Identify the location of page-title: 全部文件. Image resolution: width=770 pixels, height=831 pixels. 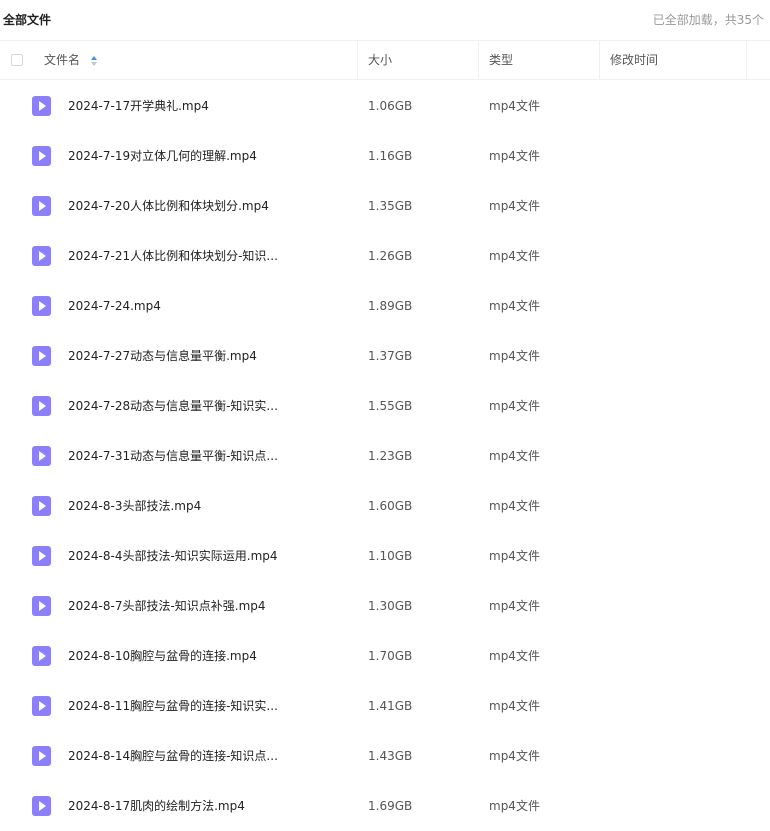
(27, 20).